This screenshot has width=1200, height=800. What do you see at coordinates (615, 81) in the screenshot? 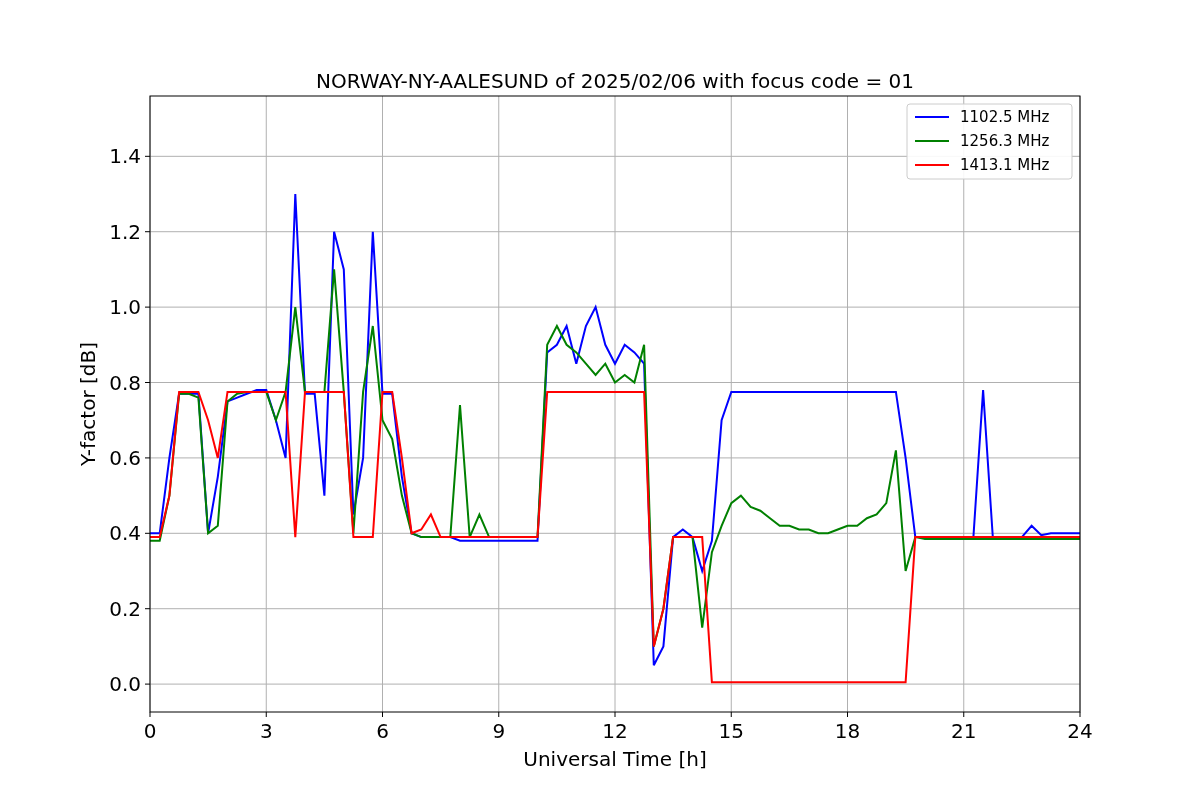
I see `chart-title: NORWAY-NY-AALESUND of 2025/02/06 with focus code = 01` at bounding box center [615, 81].